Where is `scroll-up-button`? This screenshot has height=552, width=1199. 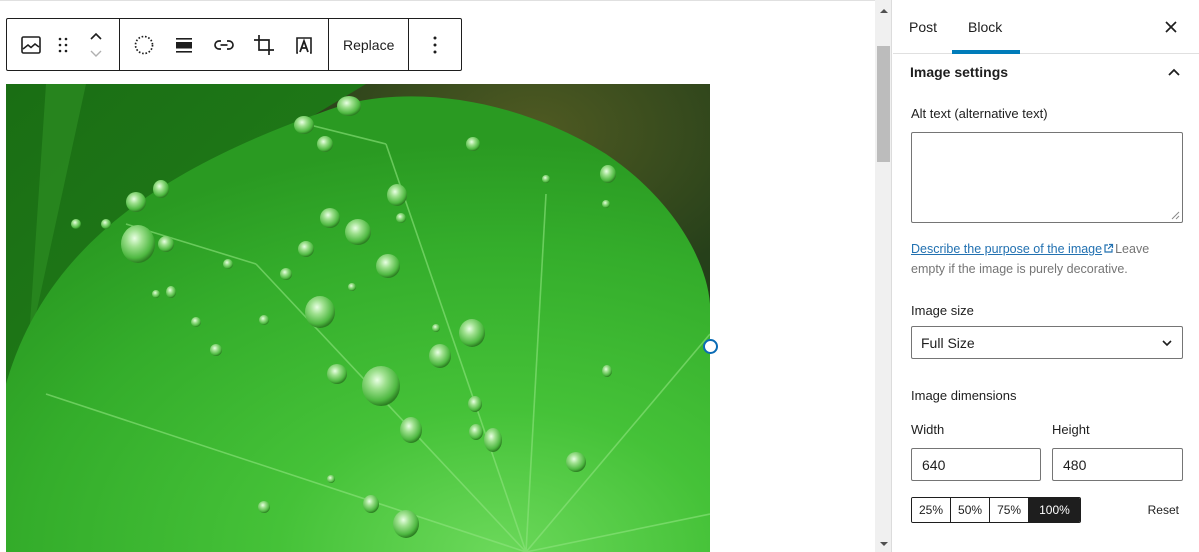 scroll-up-button is located at coordinates (883, 10).